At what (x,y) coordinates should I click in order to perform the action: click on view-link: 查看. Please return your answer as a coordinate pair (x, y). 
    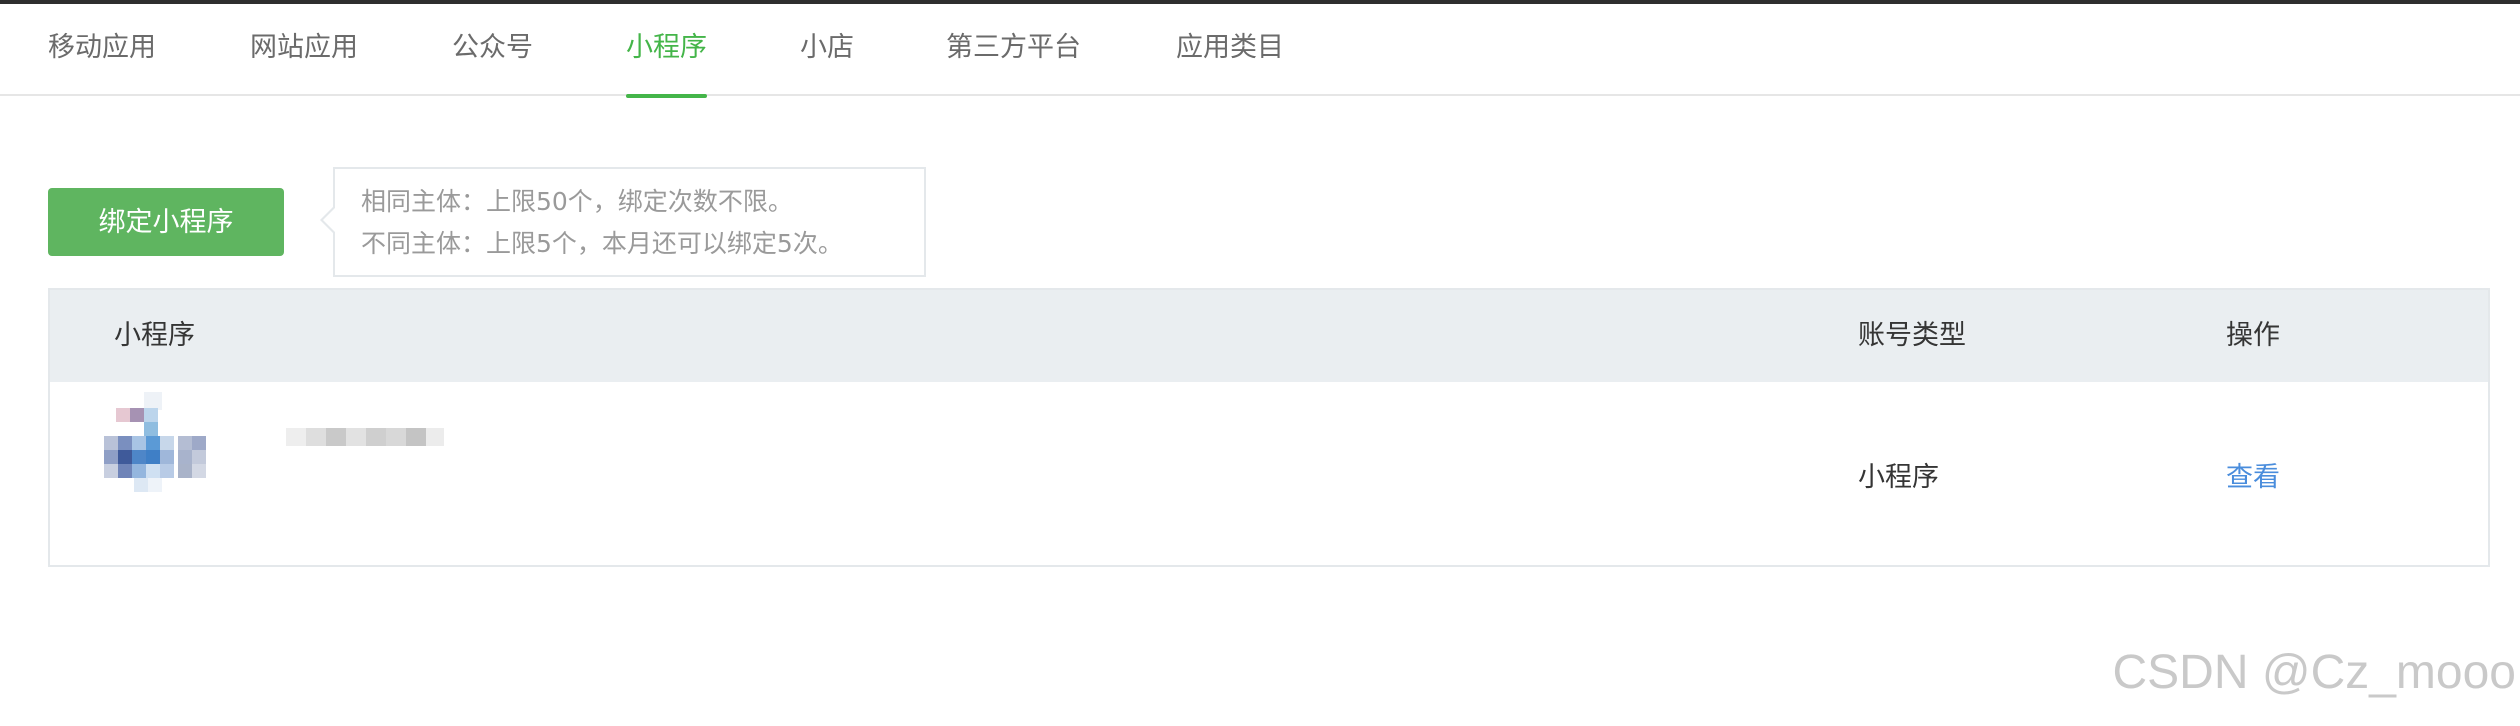
    Looking at the image, I should click on (2253, 474).